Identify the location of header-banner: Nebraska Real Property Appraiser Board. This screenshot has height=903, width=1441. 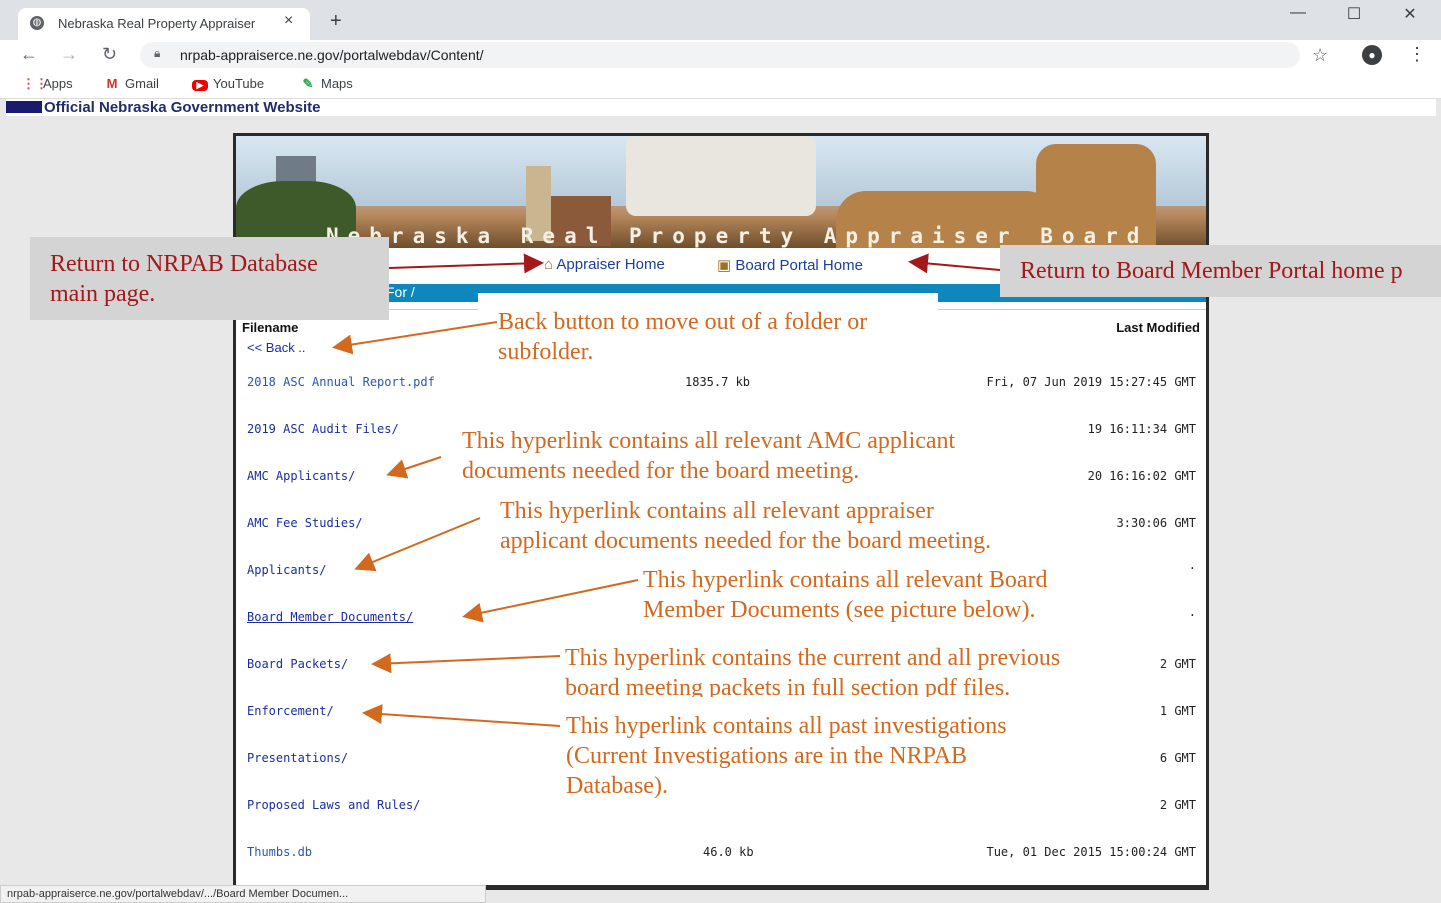
(721, 192).